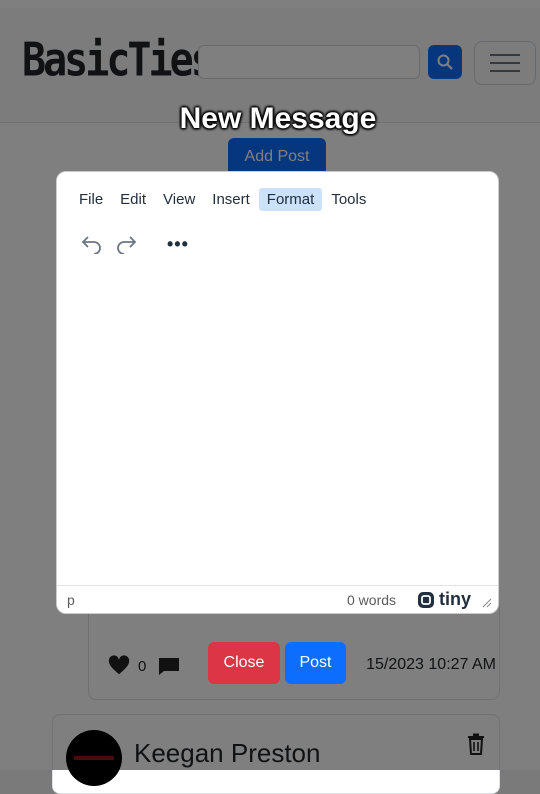 The height and width of the screenshot is (794, 540). Describe the element at coordinates (71, 600) in the screenshot. I see `element-path: p` at that location.